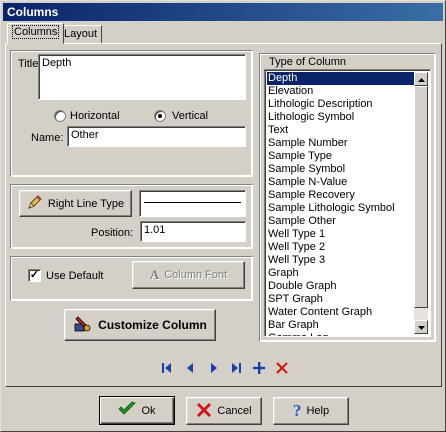  I want to click on next-record-icon, so click(214, 369).